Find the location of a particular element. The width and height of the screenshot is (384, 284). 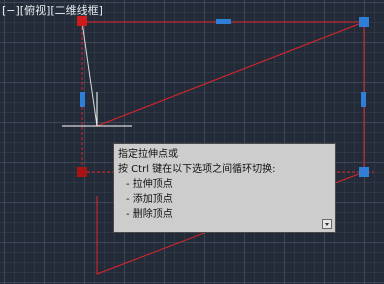

vertex-grip-top-right is located at coordinates (364, 22).